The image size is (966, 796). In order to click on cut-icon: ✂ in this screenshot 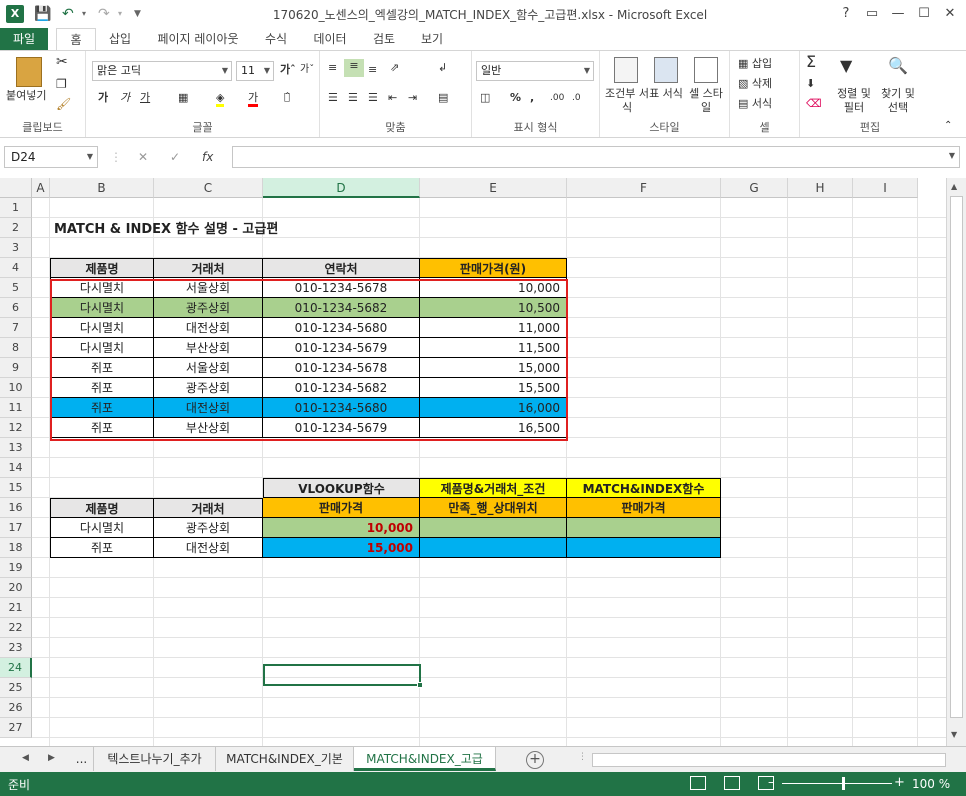, I will do `click(62, 62)`.